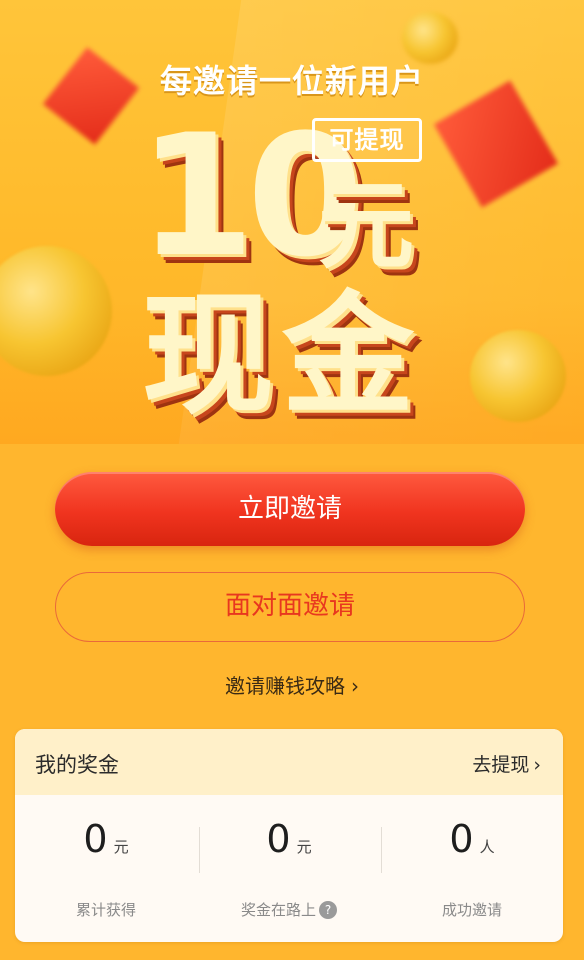  Describe the element at coordinates (106, 868) in the screenshot. I see `stat-total-earned: 0元 累计获得` at that location.